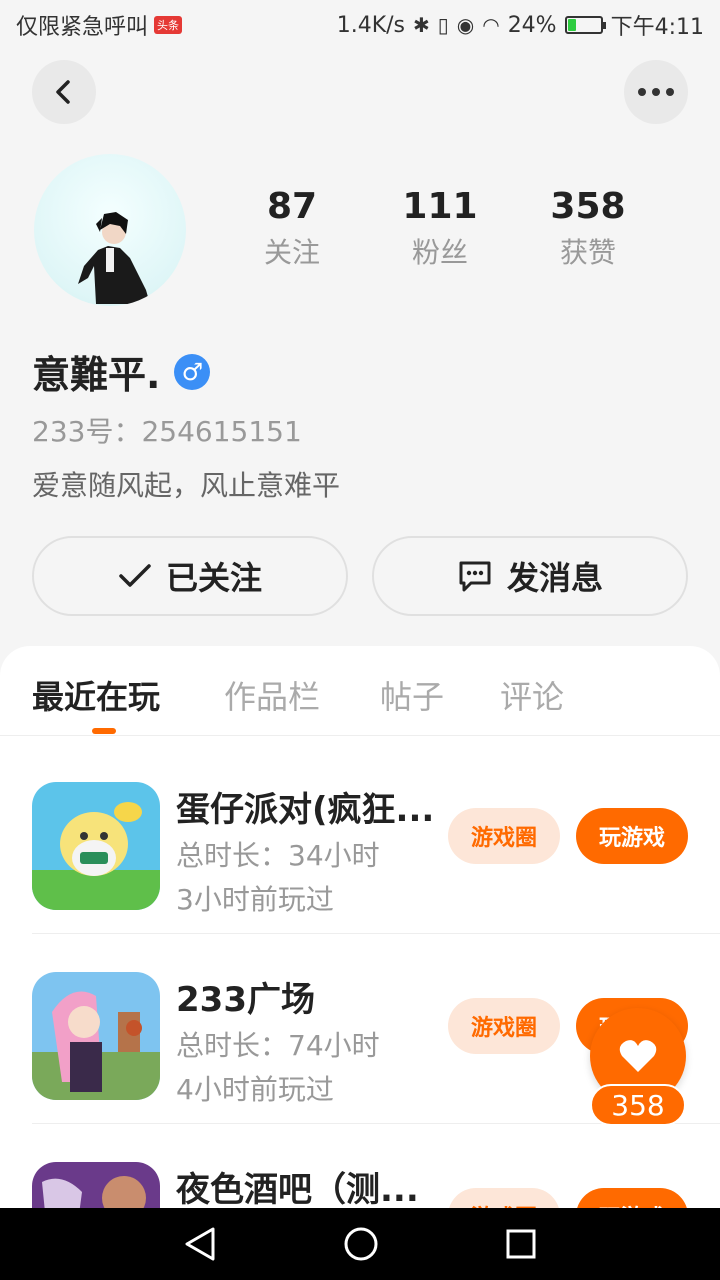 The width and height of the screenshot is (720, 1280). I want to click on game-icon-eggy-party, so click(96, 846).